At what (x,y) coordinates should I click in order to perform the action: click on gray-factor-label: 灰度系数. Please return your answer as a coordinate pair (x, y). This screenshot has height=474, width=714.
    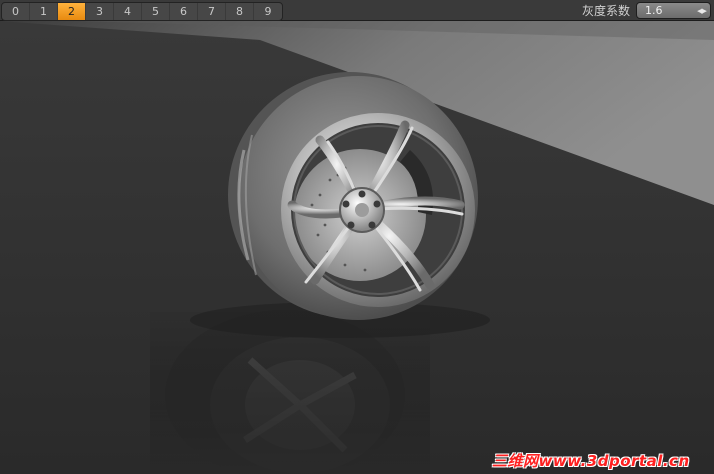
    Looking at the image, I should click on (606, 11).